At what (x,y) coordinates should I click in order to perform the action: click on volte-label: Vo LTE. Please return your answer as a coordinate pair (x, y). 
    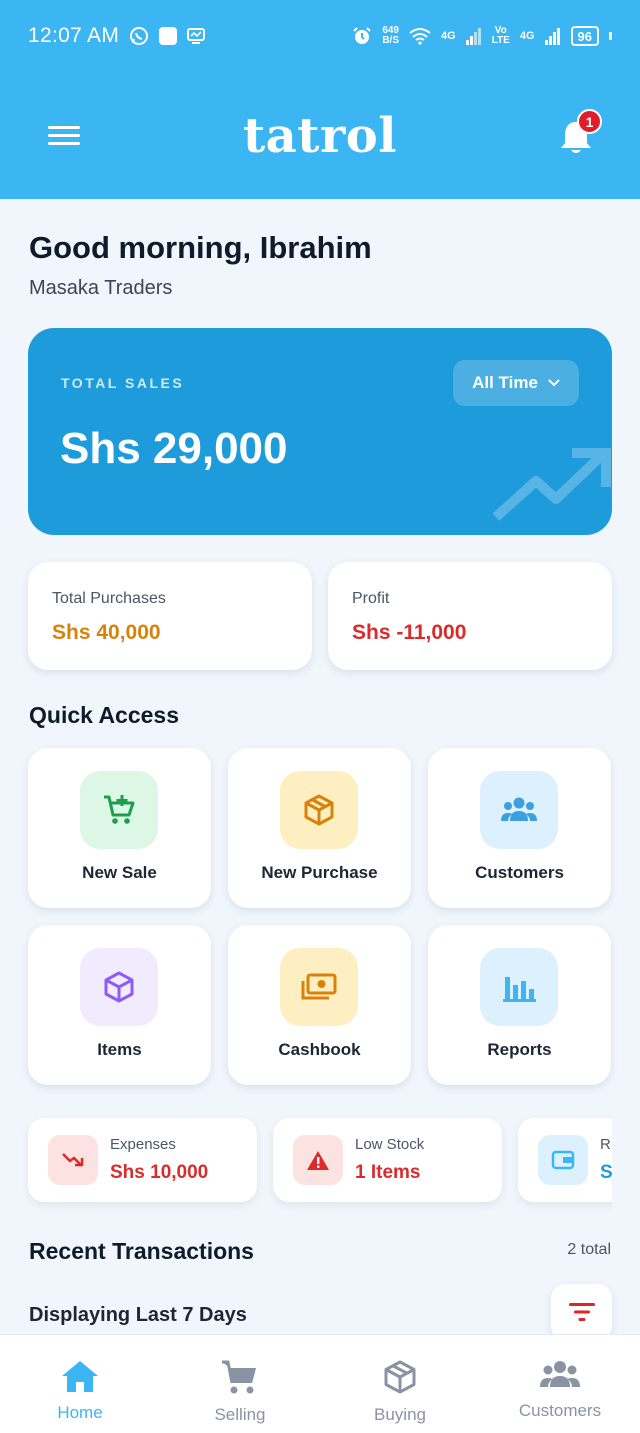
    Looking at the image, I should click on (500, 35).